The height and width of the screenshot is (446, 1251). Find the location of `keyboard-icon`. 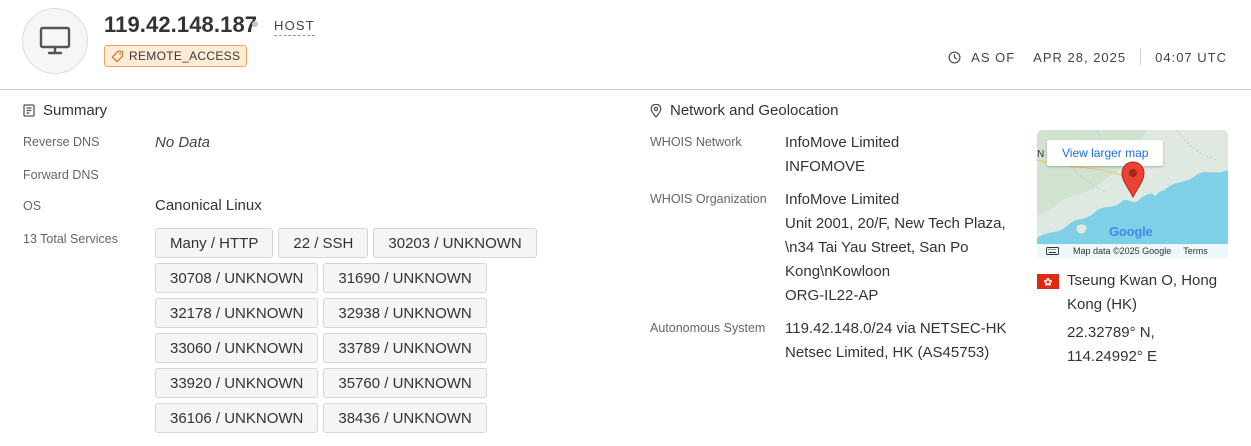

keyboard-icon is located at coordinates (1053, 251).